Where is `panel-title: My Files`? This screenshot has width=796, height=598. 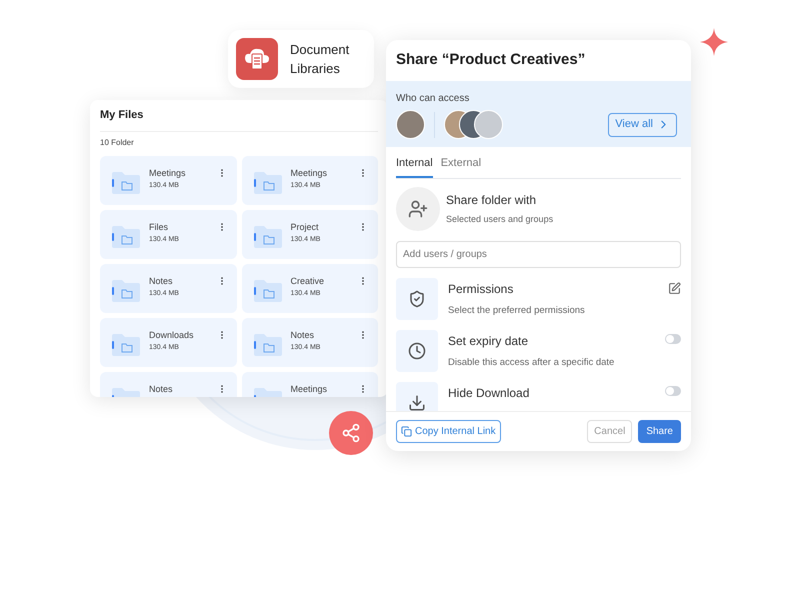 panel-title: My Files is located at coordinates (122, 116).